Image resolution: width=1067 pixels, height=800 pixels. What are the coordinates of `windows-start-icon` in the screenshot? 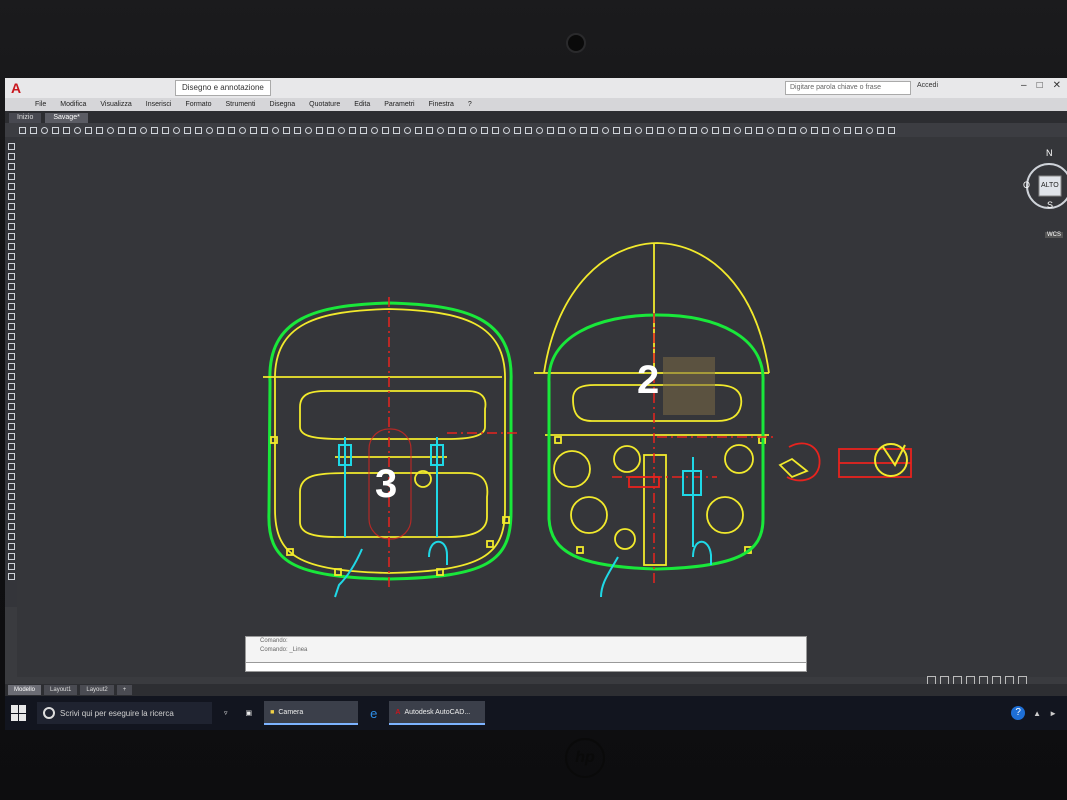 It's located at (19, 713).